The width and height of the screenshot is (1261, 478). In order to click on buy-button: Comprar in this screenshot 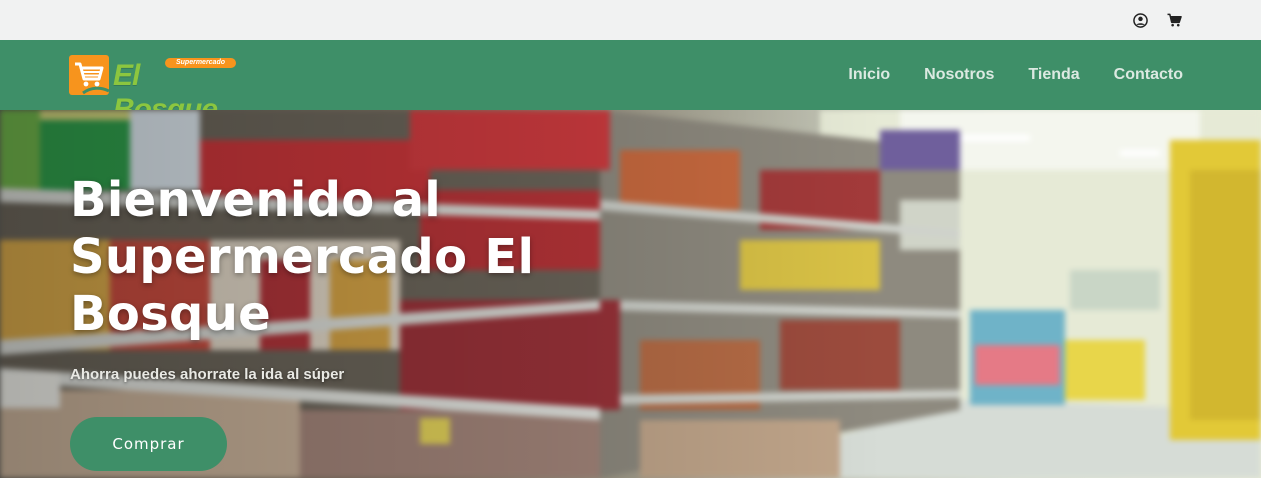, I will do `click(148, 444)`.